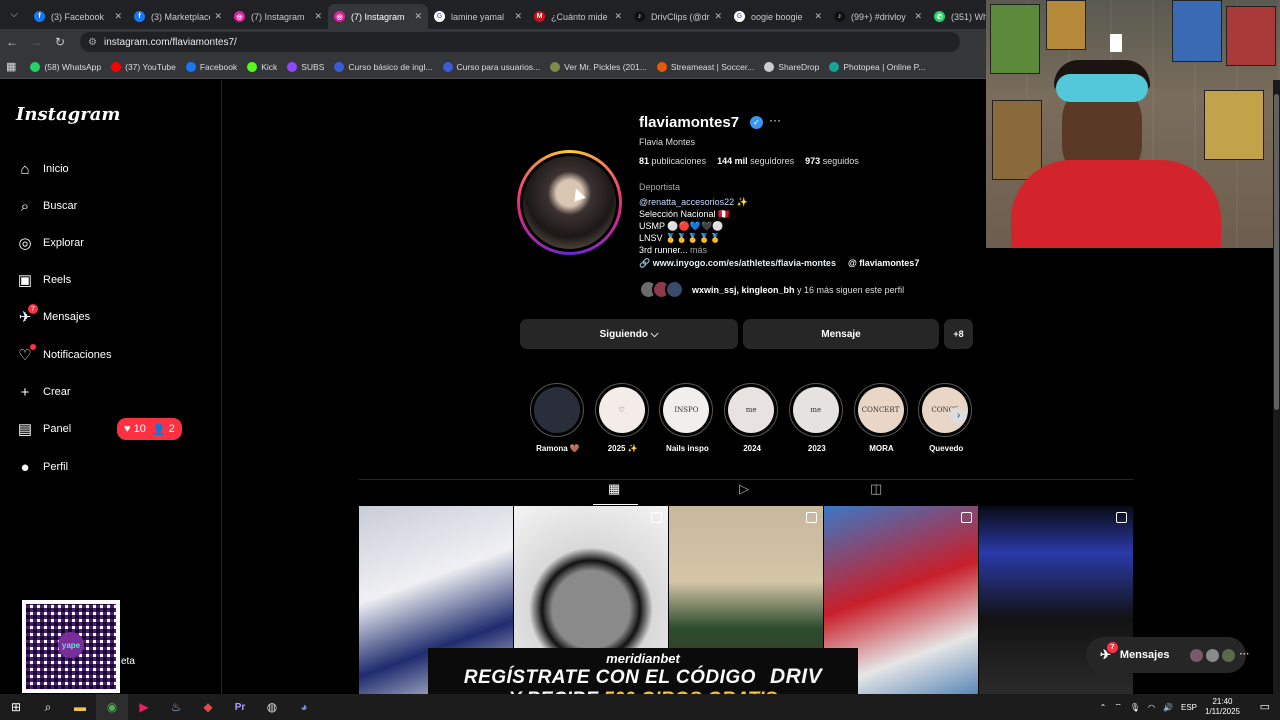 The width and height of the screenshot is (1280, 720). What do you see at coordinates (958, 415) in the screenshot?
I see `highlights-next-icon: ›` at bounding box center [958, 415].